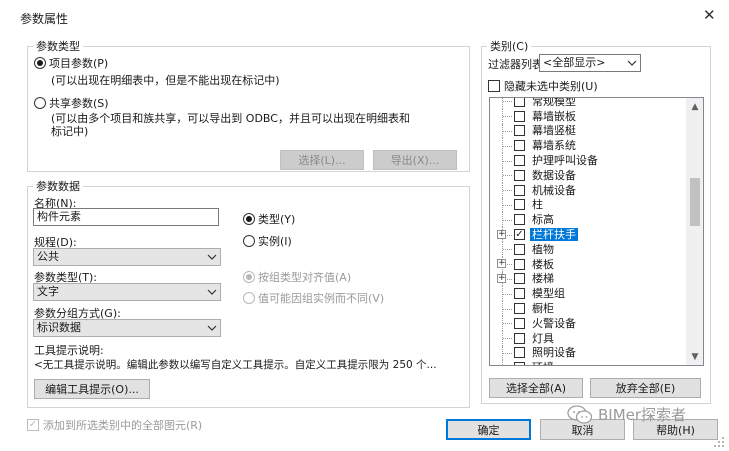  What do you see at coordinates (127, 292) in the screenshot?
I see `param-type-select: 文字` at bounding box center [127, 292].